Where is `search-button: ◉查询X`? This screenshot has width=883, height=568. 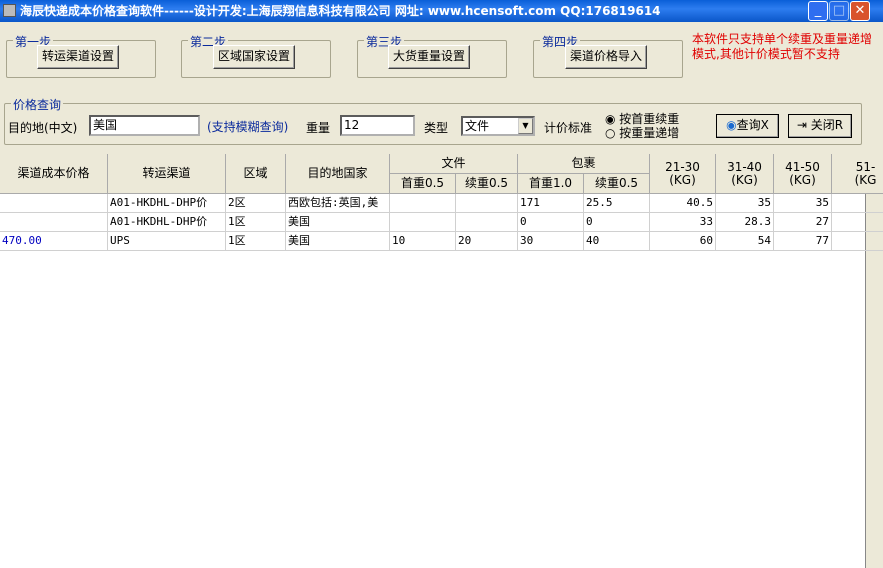
search-button: ◉查询X is located at coordinates (747, 126).